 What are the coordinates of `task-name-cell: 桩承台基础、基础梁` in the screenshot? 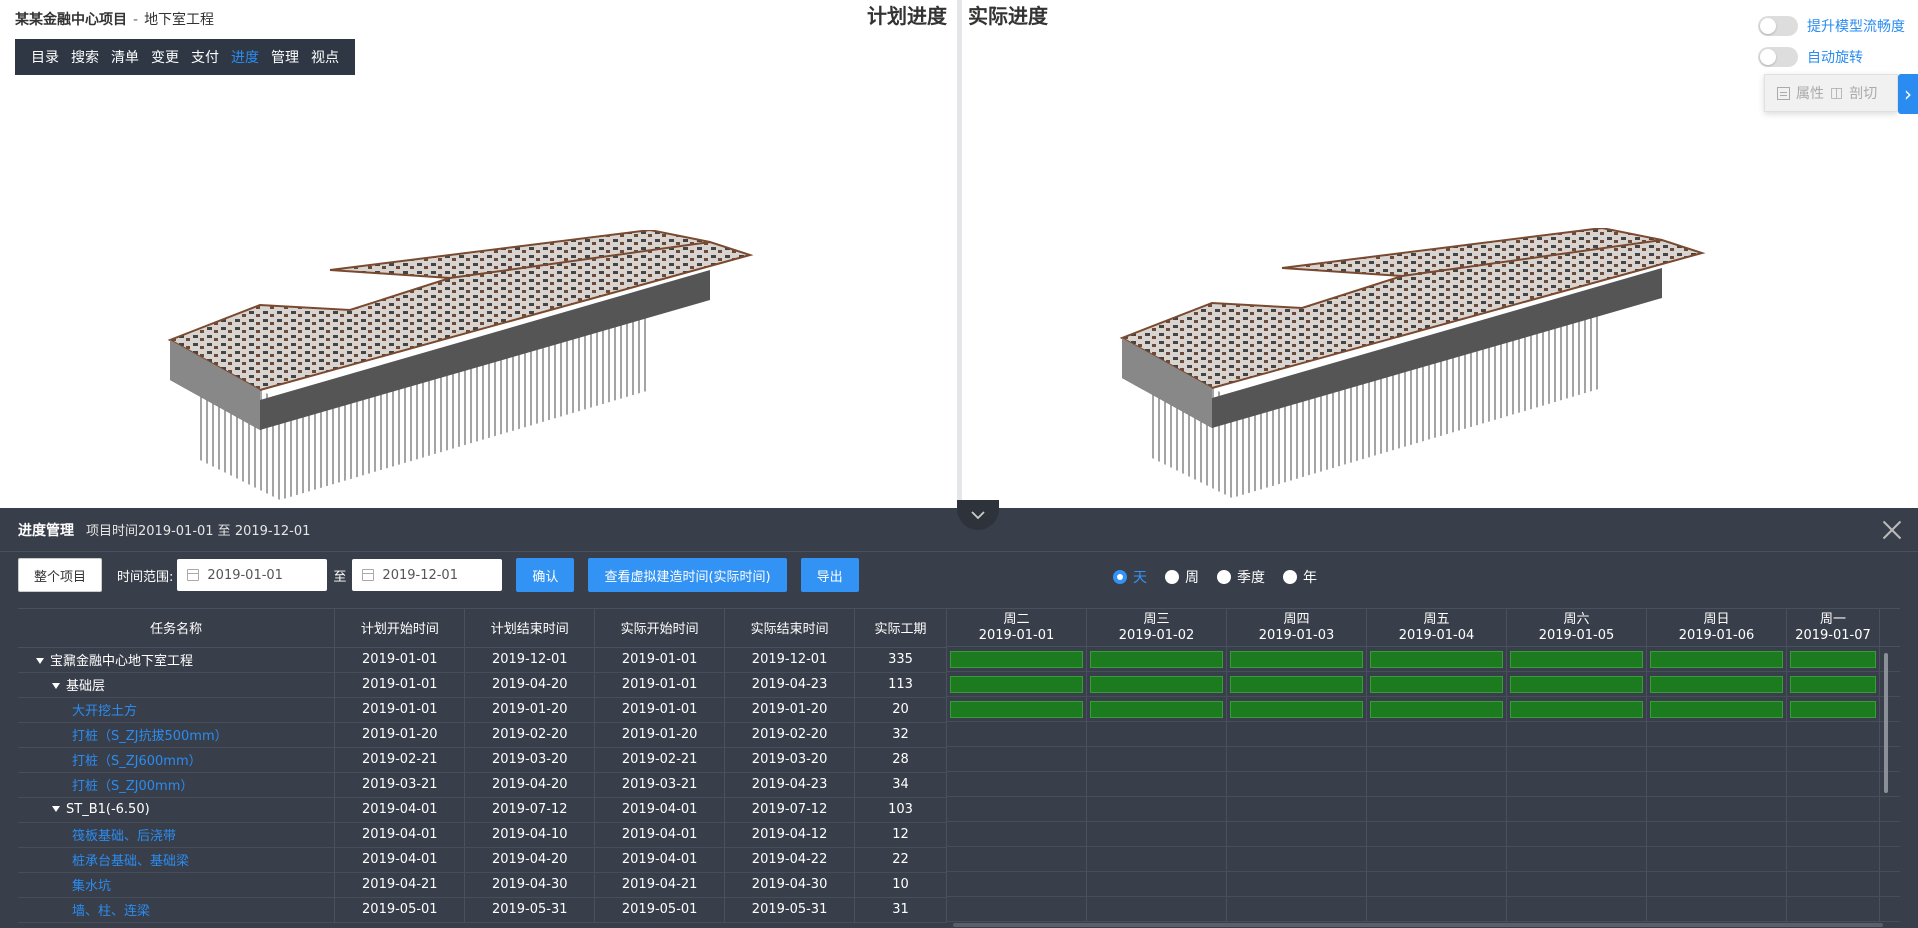 It's located at (177, 860).